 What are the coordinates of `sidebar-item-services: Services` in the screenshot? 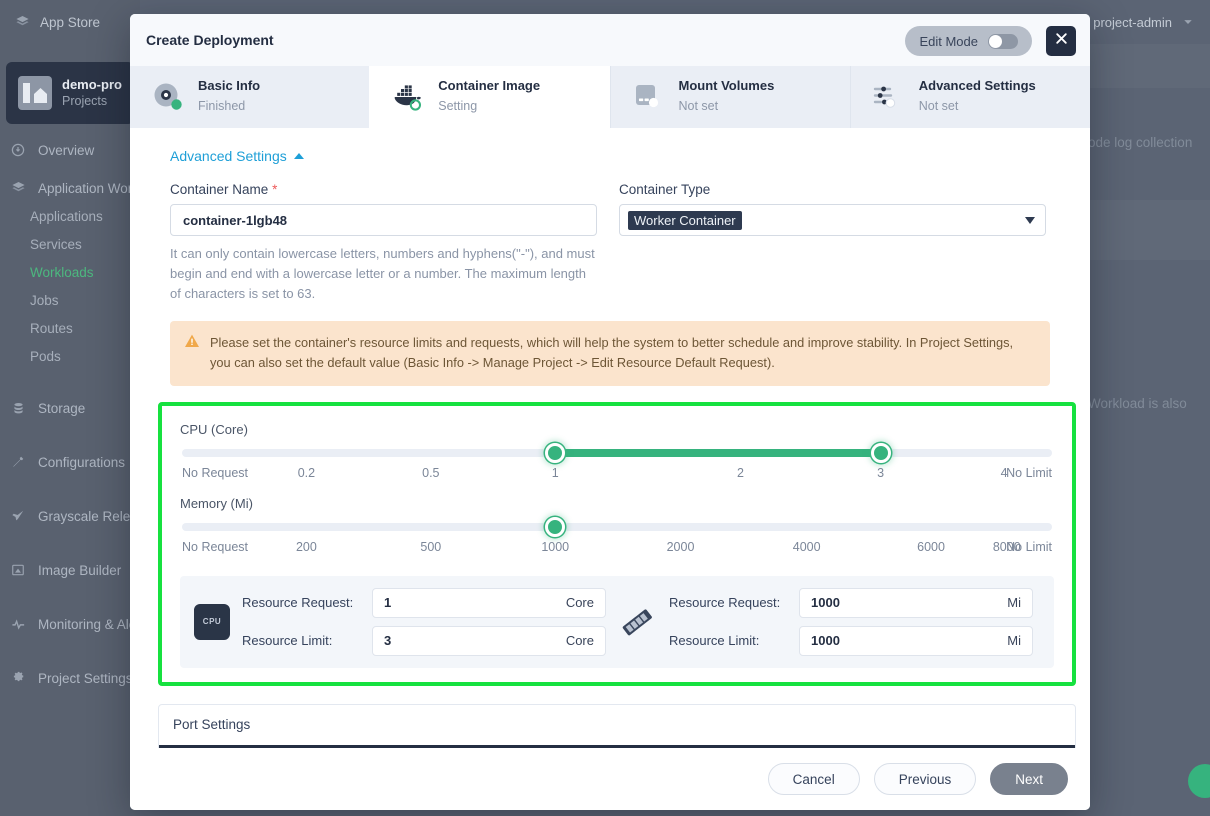 It's located at (70, 244).